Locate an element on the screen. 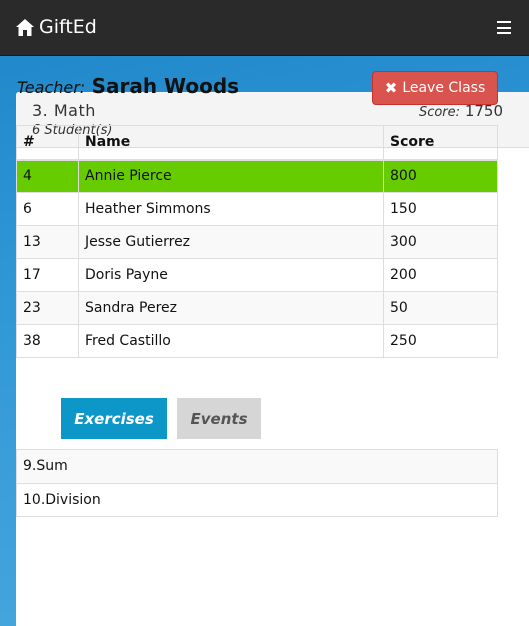  leave-class-label: Leave Class is located at coordinates (444, 88).